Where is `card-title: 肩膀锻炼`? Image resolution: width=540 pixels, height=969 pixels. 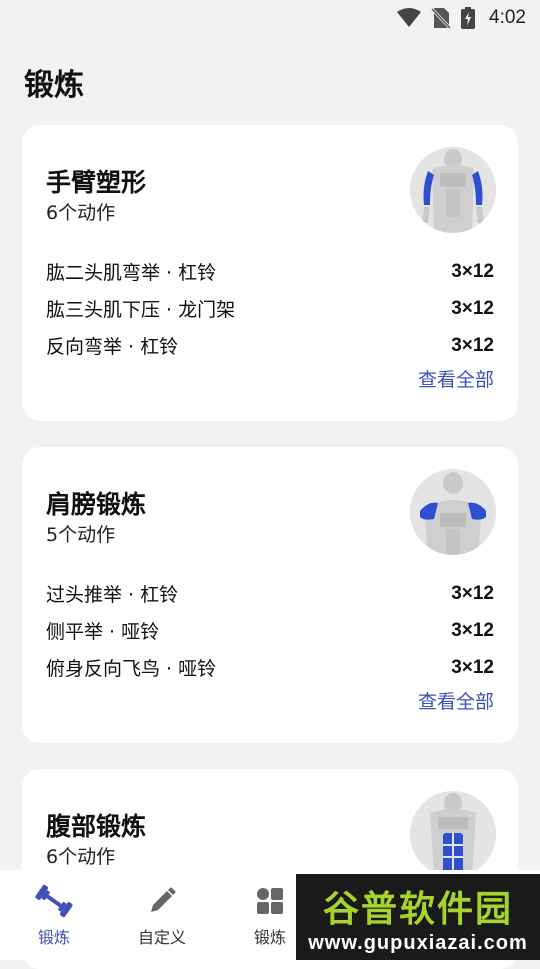
card-title: 肩膀锻炼 is located at coordinates (96, 504).